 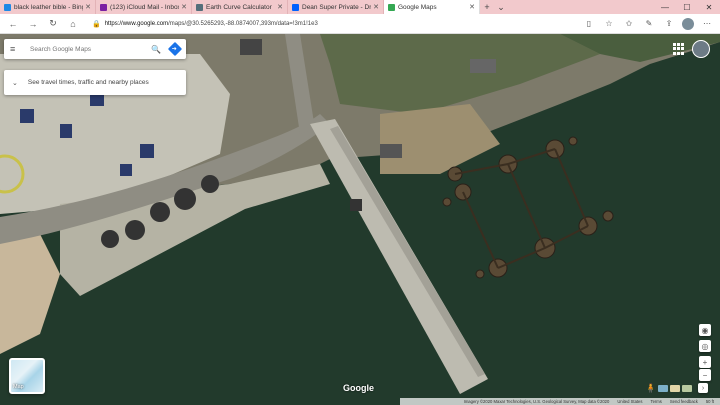 What do you see at coordinates (669, 24) in the screenshot?
I see `share-icon: ⇪` at bounding box center [669, 24].